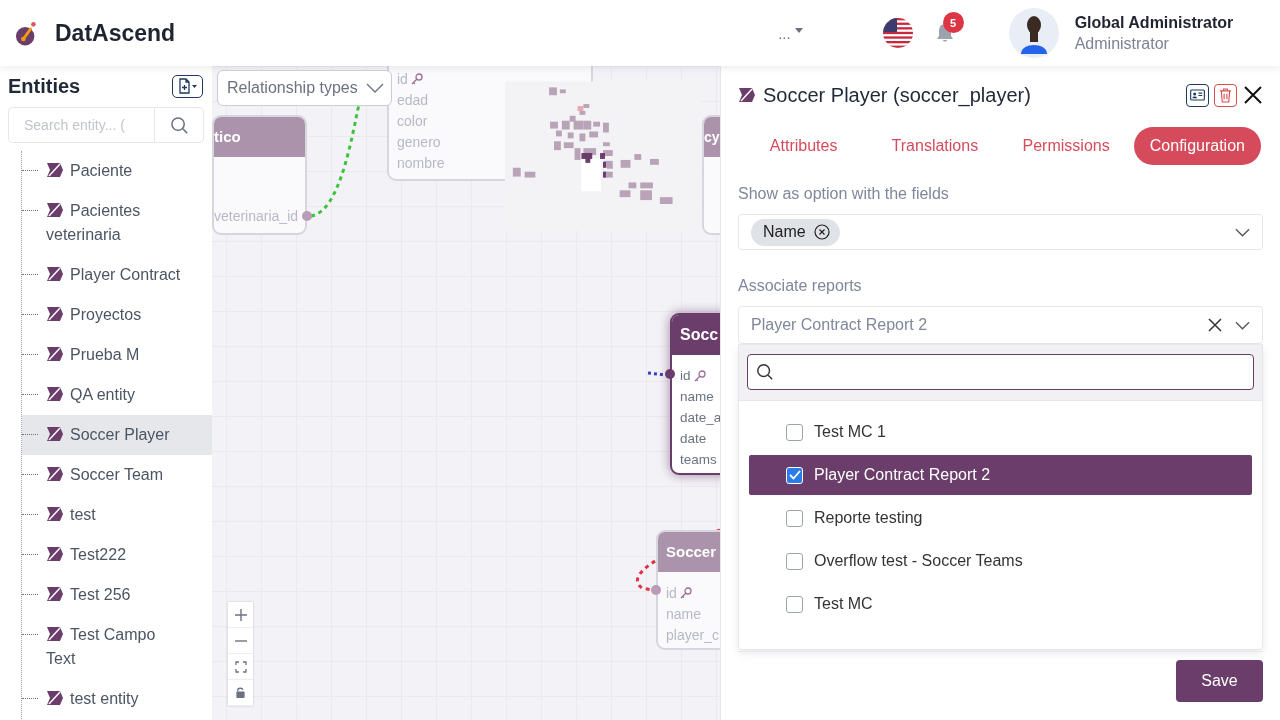 The width and height of the screenshot is (1280, 720). Describe the element at coordinates (868, 518) in the screenshot. I see `option-label: Reporte testing` at that location.